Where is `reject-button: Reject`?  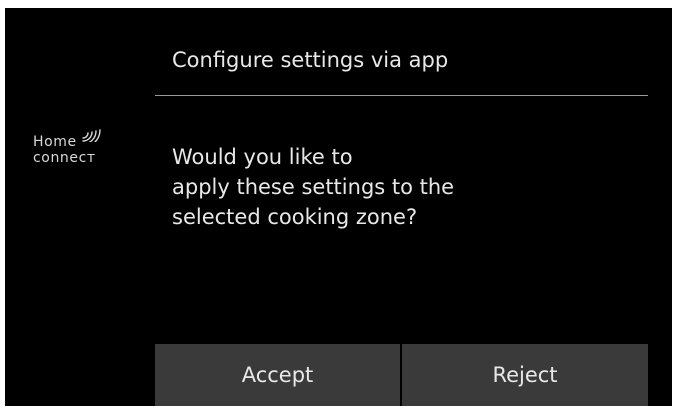 reject-button: Reject is located at coordinates (525, 375).